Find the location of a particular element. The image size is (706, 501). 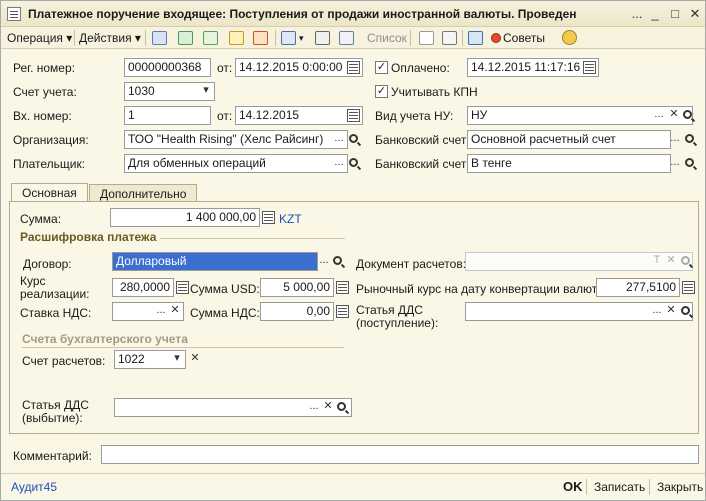

refresh-icon is located at coordinates (185, 38).